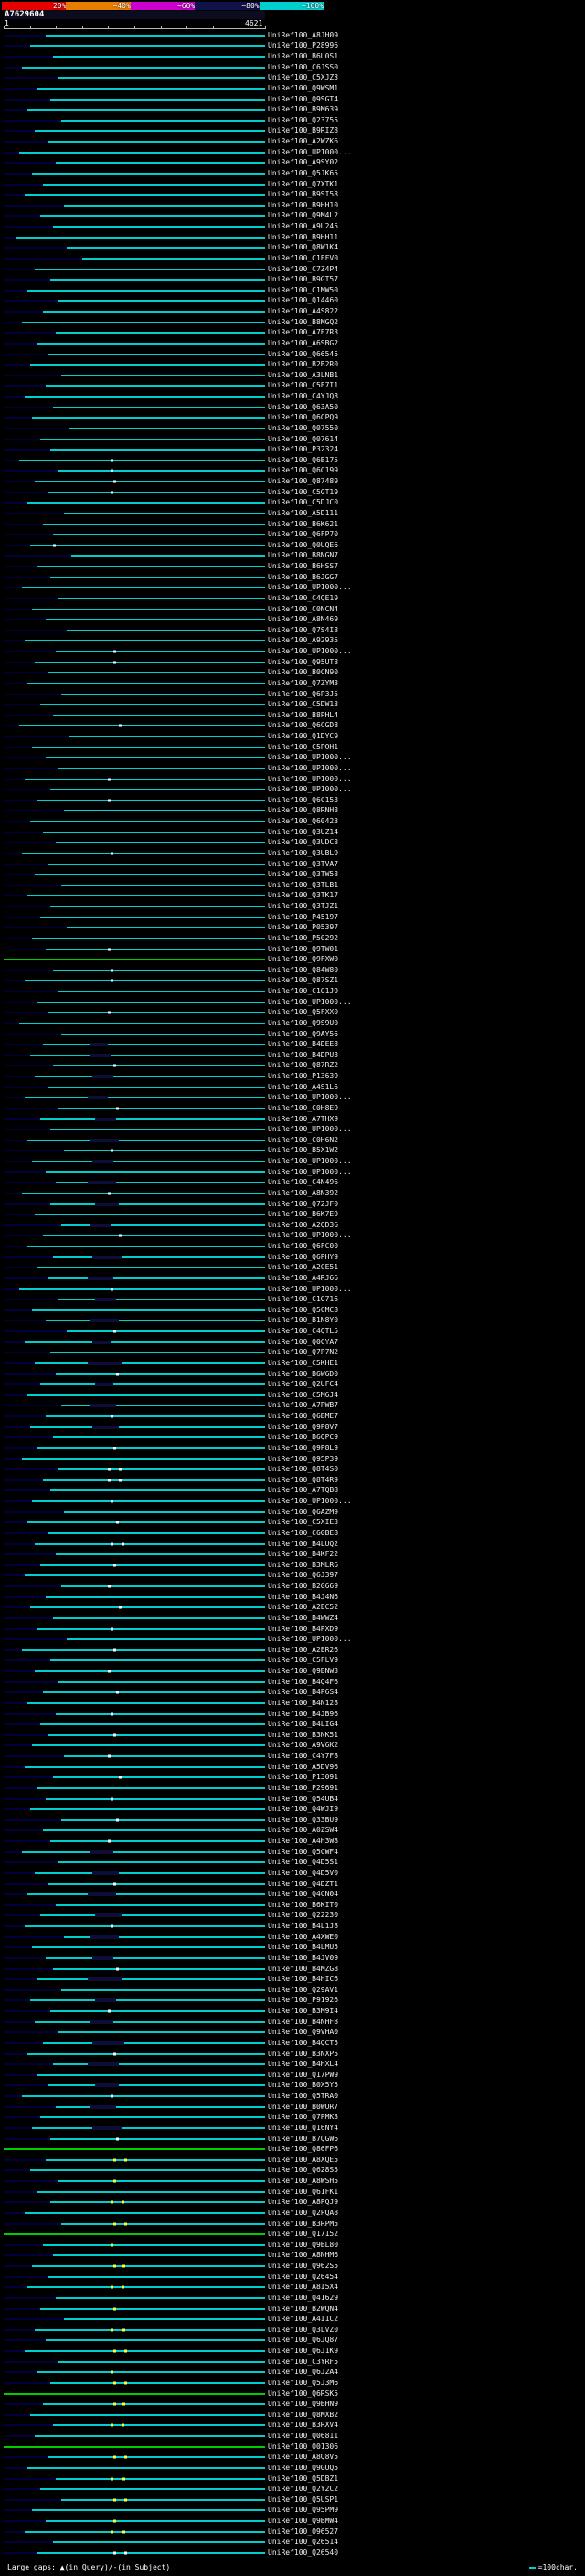 The image size is (585, 2576). I want to click on hit-label: UniRef100_B8MGQ2, so click(303, 322).